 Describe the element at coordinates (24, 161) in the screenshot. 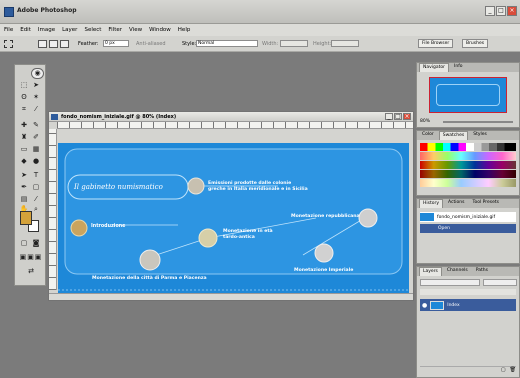

I see `blur-icon: ◆` at that location.